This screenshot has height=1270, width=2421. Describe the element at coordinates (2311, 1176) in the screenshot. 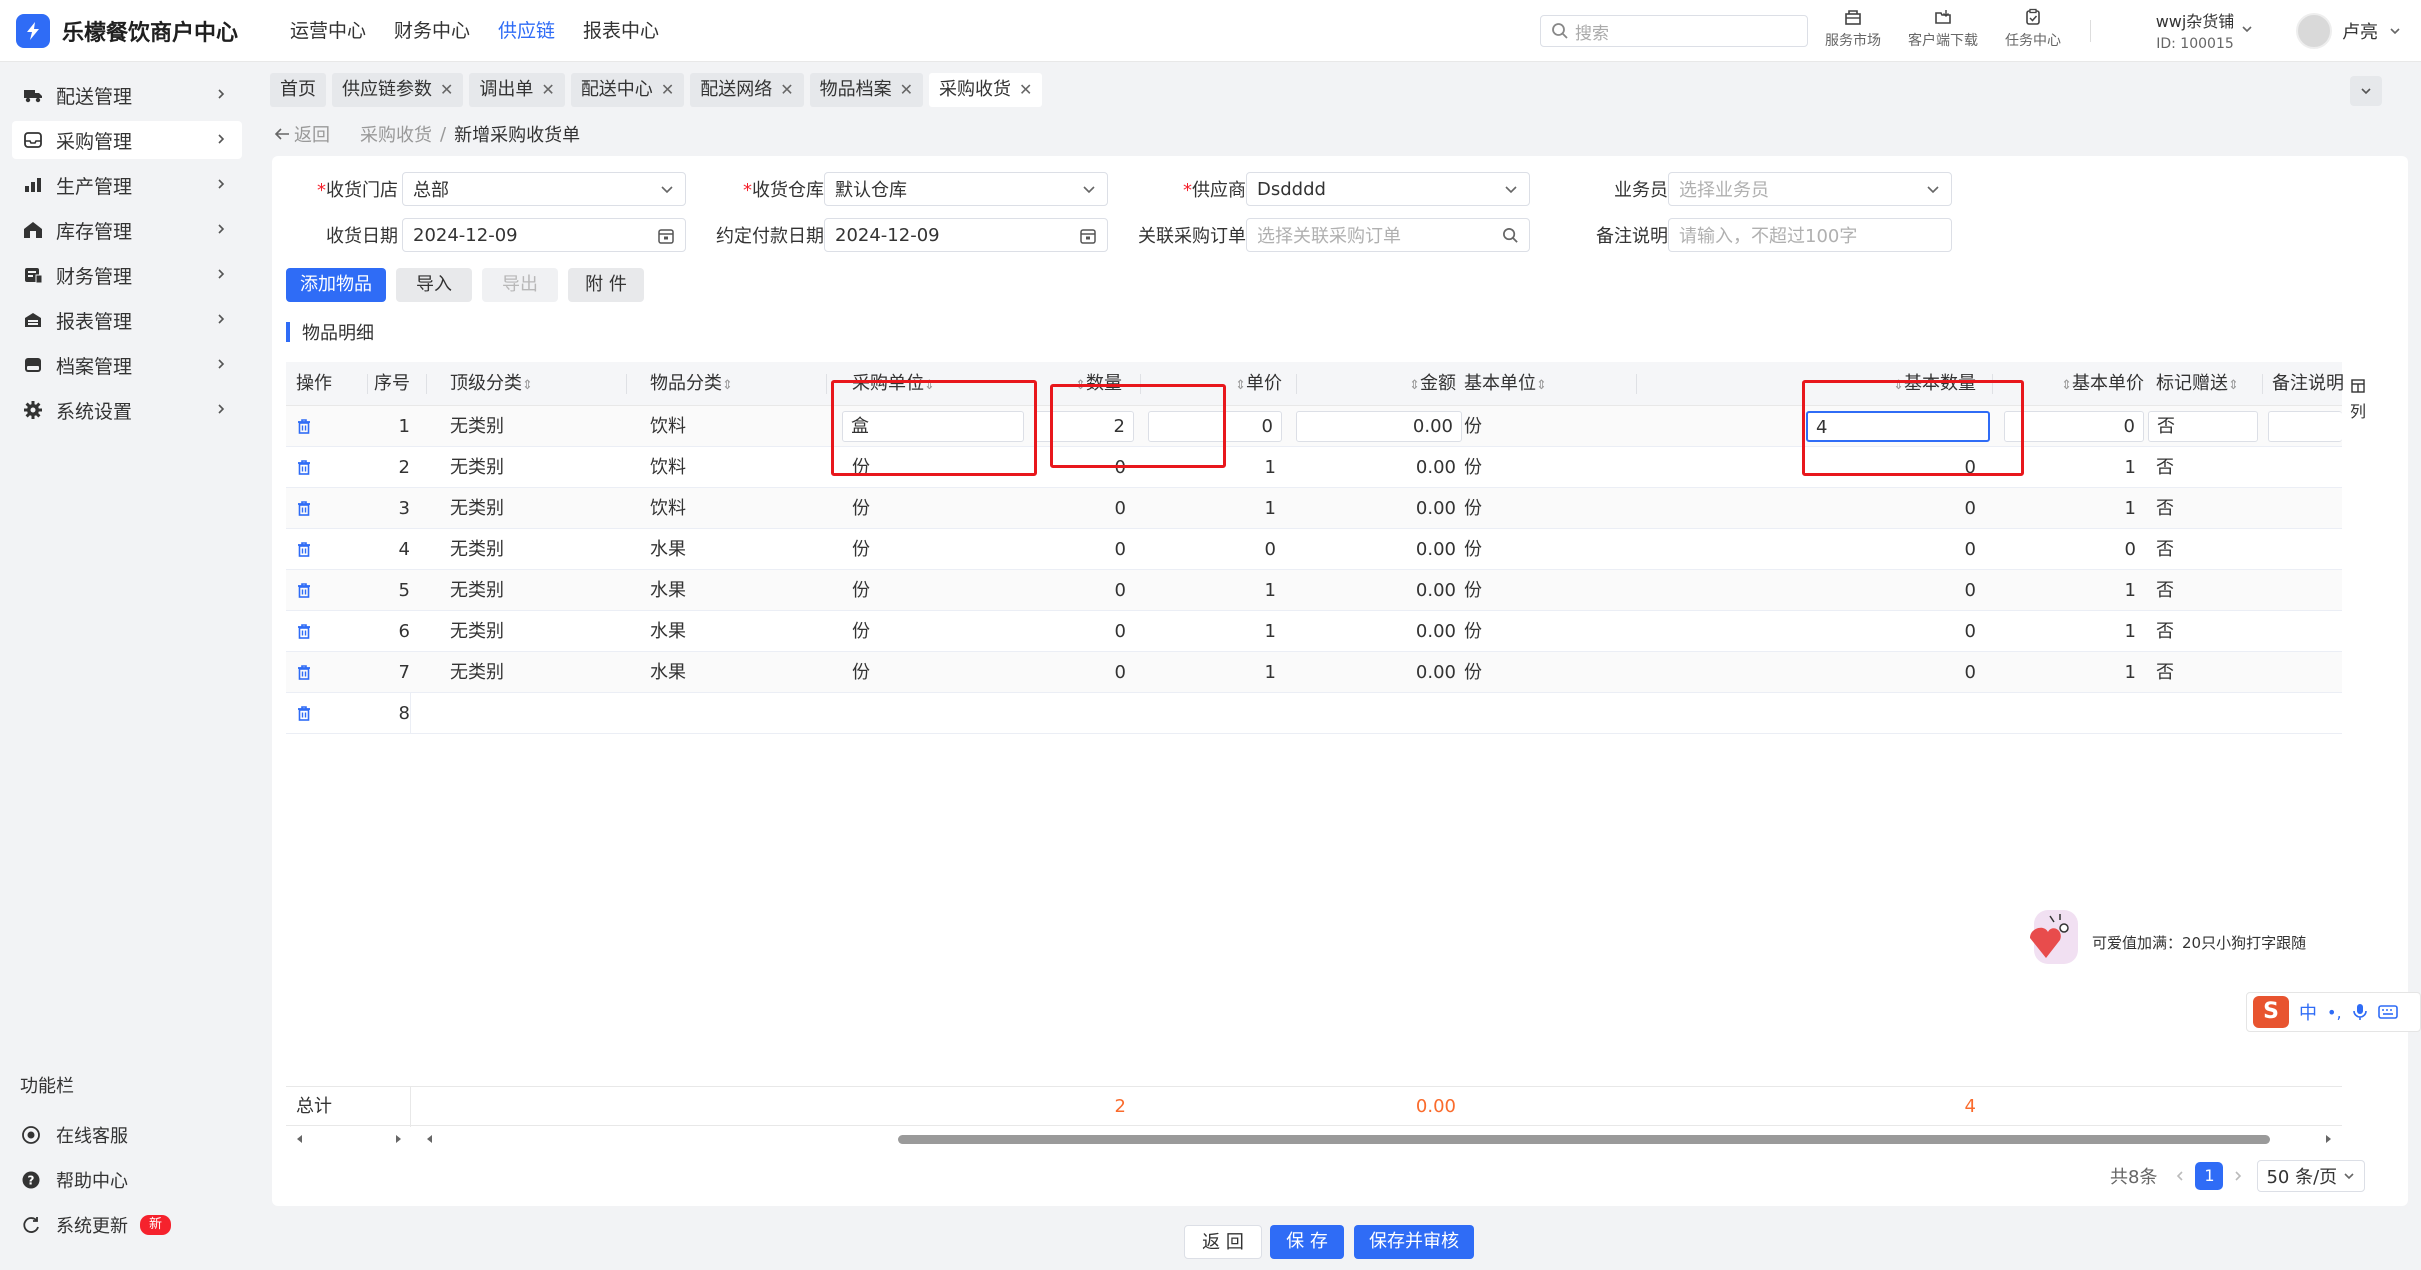

I see `page-size-select: 50 条/页` at that location.